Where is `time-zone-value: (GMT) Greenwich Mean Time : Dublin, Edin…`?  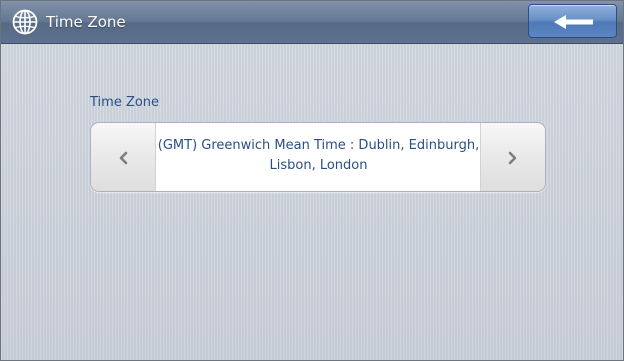
time-zone-value: (GMT) Greenwich Mean Time : Dublin, Edin… is located at coordinates (318, 155).